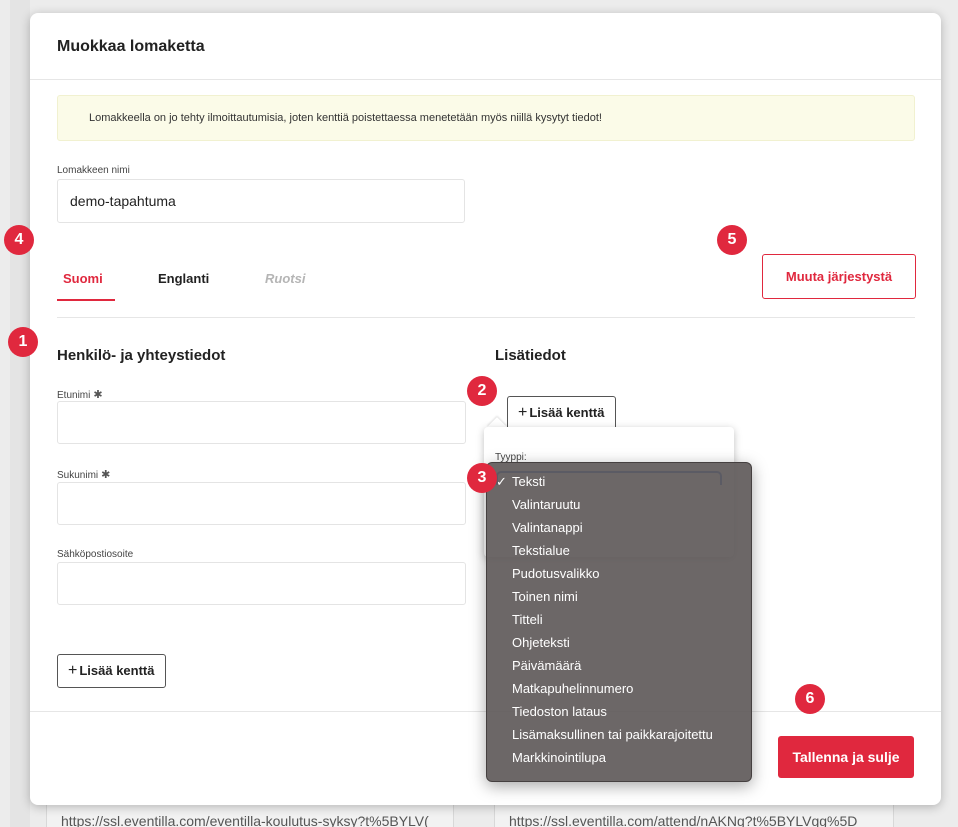 This screenshot has height=827, width=958. I want to click on active-tab-indicator, so click(86, 300).